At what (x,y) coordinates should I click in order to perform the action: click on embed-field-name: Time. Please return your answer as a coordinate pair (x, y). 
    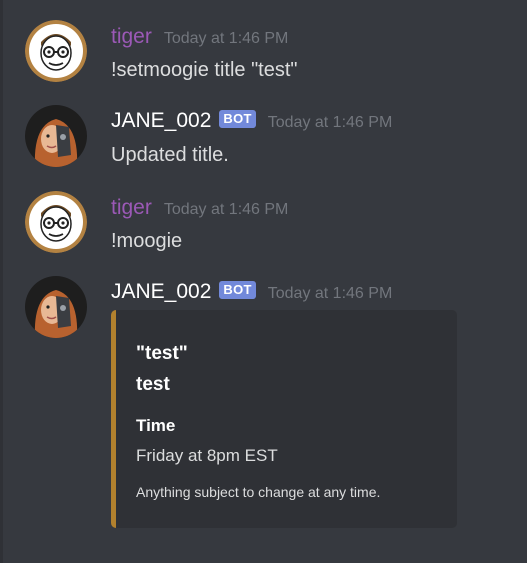
    Looking at the image, I should click on (156, 425).